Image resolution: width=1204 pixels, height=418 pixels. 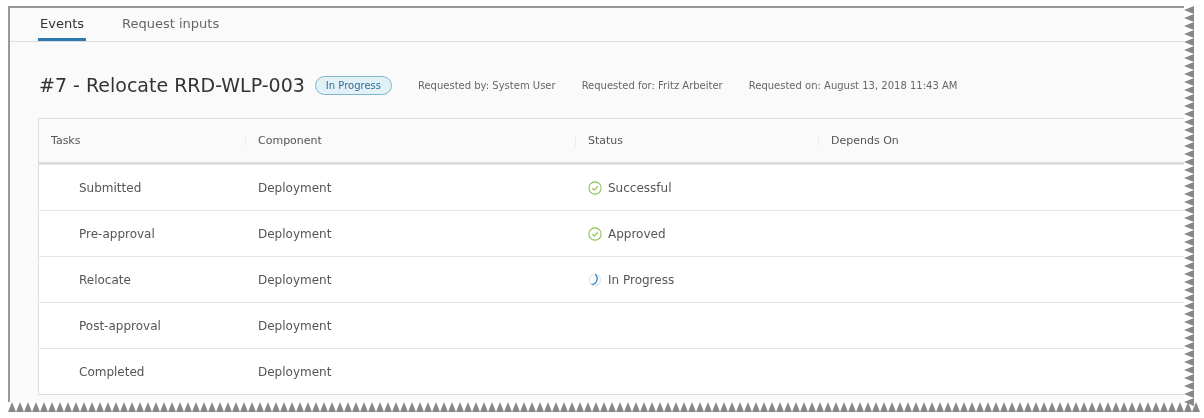 I want to click on request-meta: Requested on: August 13, 2018 11:43 AM, so click(x=853, y=85).